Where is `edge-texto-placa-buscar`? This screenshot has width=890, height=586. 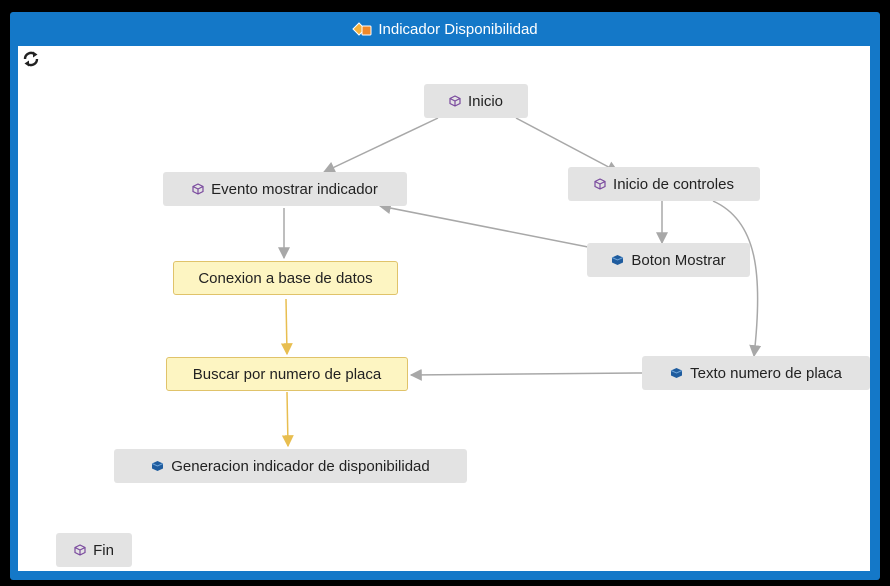
edge-texto-placa-buscar is located at coordinates (526, 374).